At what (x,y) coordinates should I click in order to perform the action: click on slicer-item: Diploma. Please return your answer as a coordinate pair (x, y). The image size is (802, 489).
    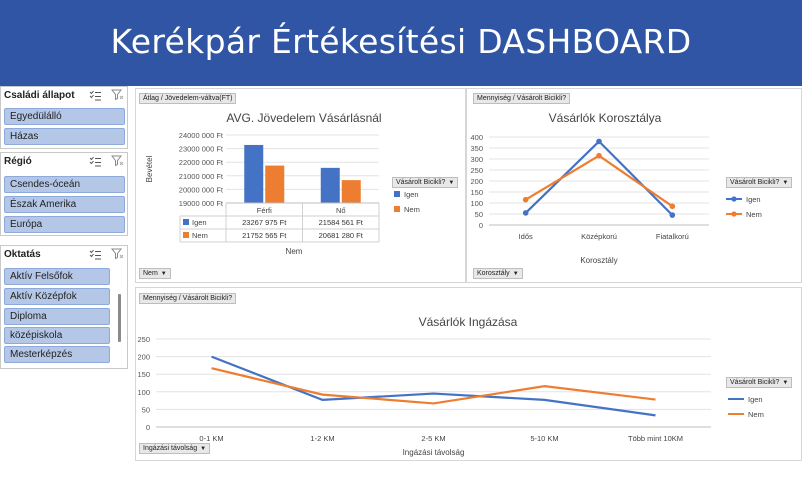
    Looking at the image, I should click on (57, 316).